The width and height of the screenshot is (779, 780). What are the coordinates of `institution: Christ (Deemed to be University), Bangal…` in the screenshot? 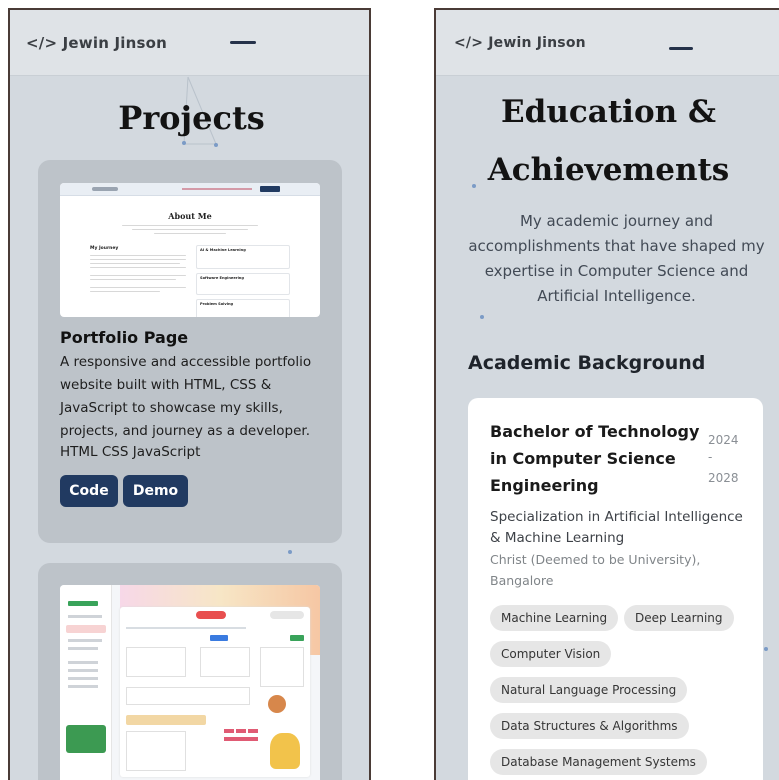 It's located at (595, 570).